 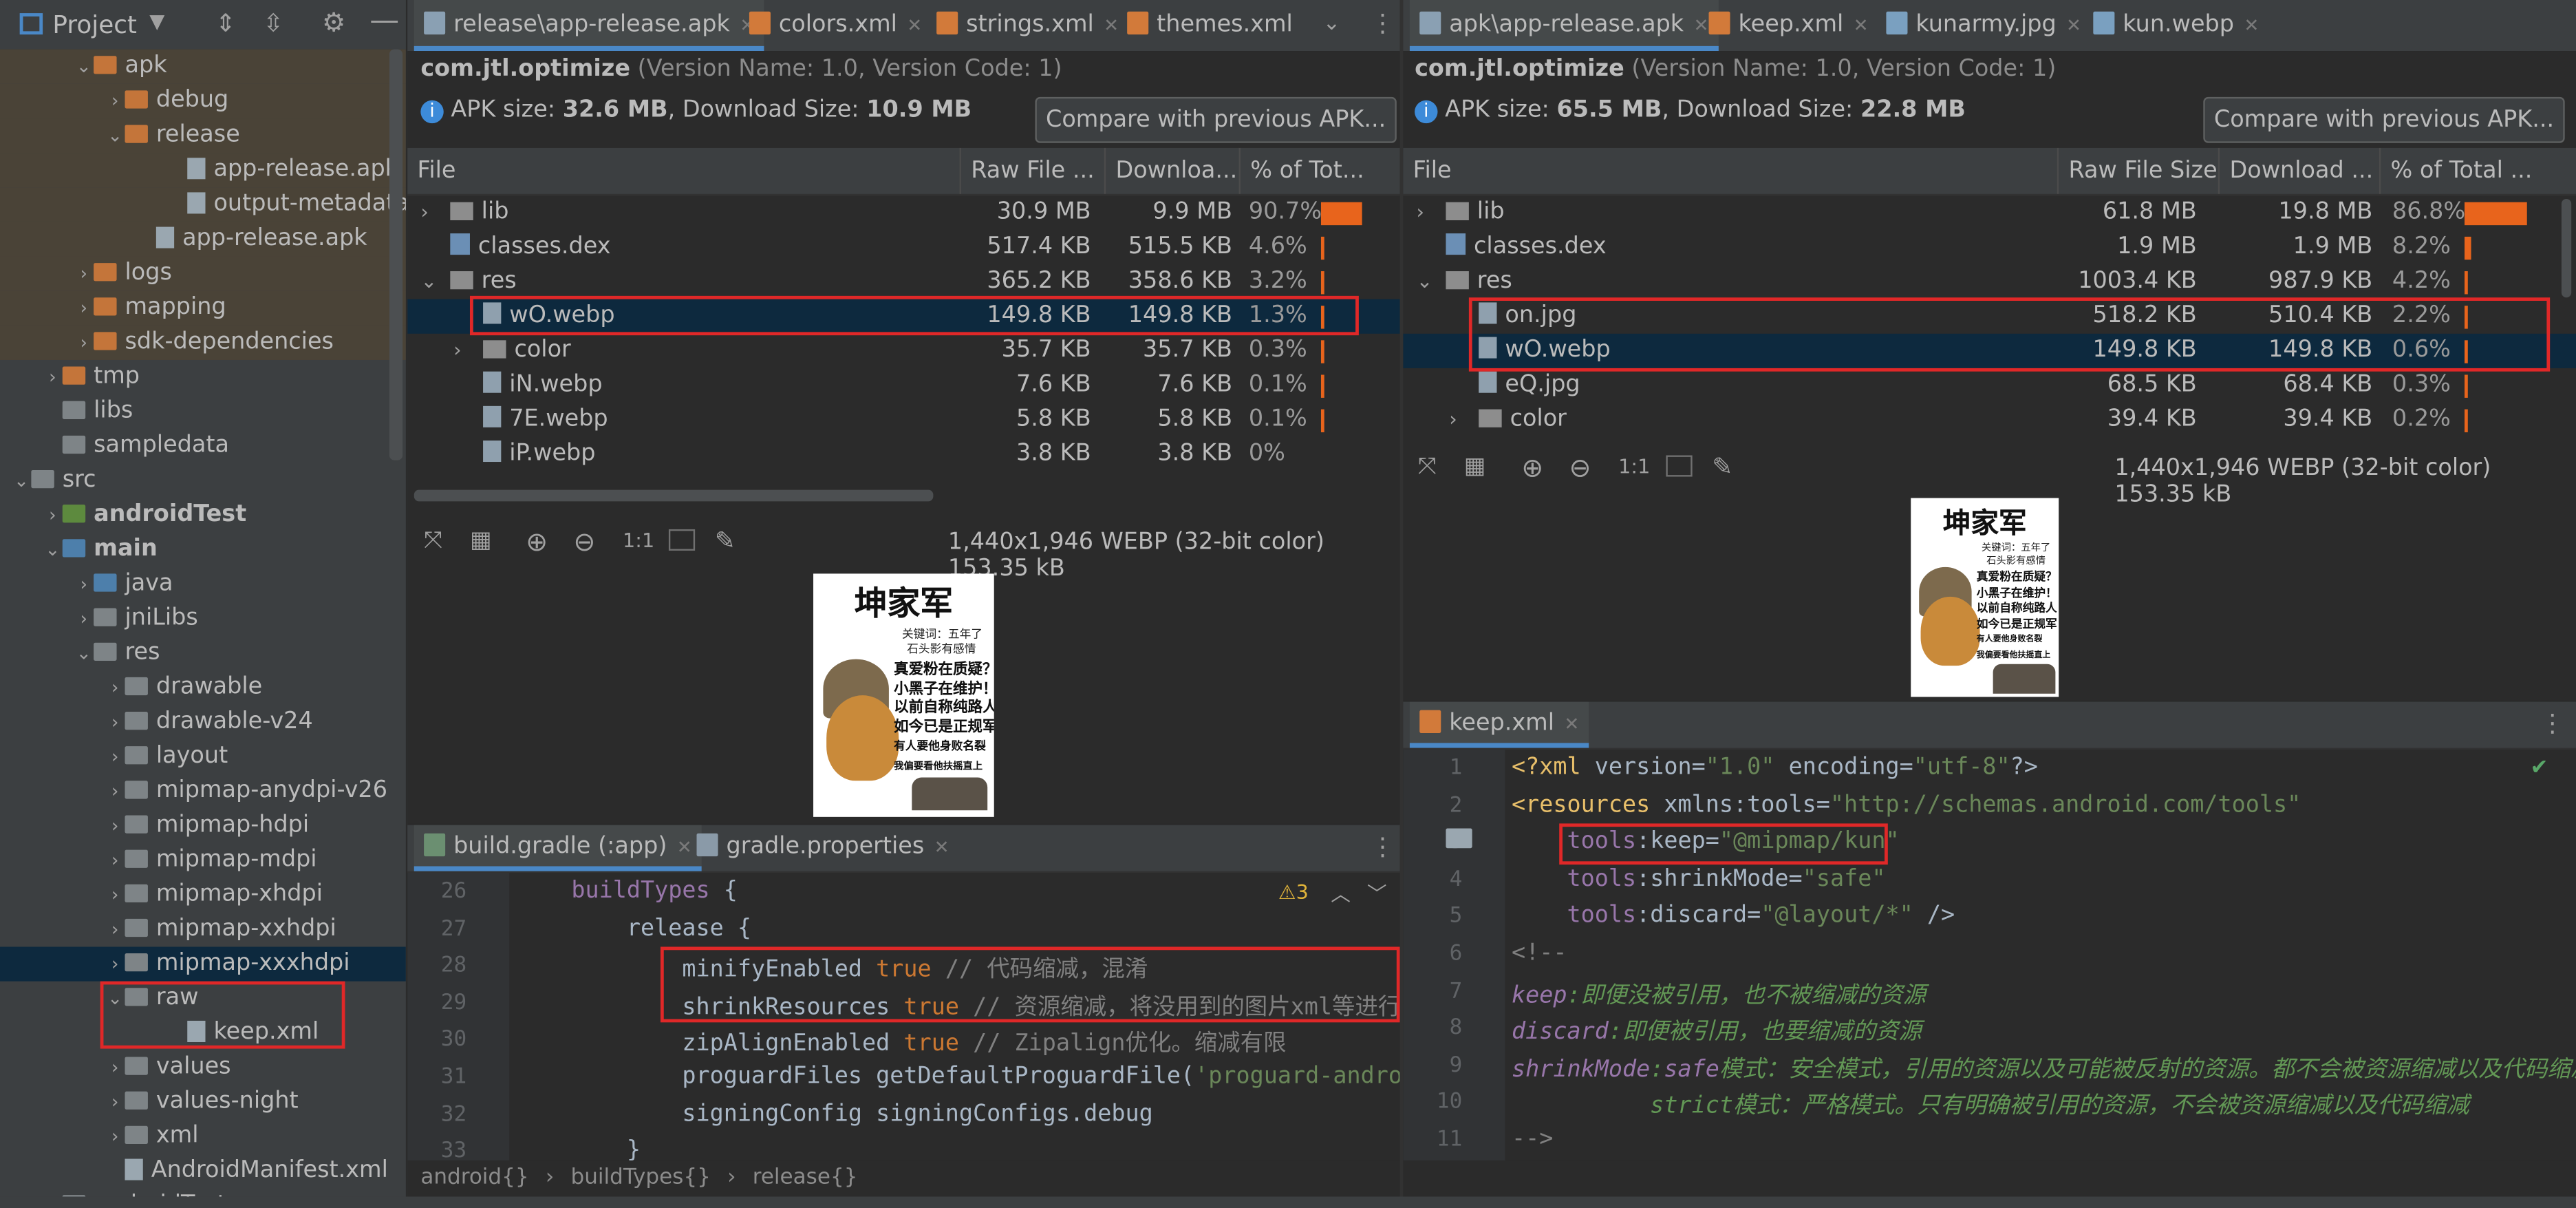 I want to click on collapse-all-icon: ⇳, so click(x=273, y=23).